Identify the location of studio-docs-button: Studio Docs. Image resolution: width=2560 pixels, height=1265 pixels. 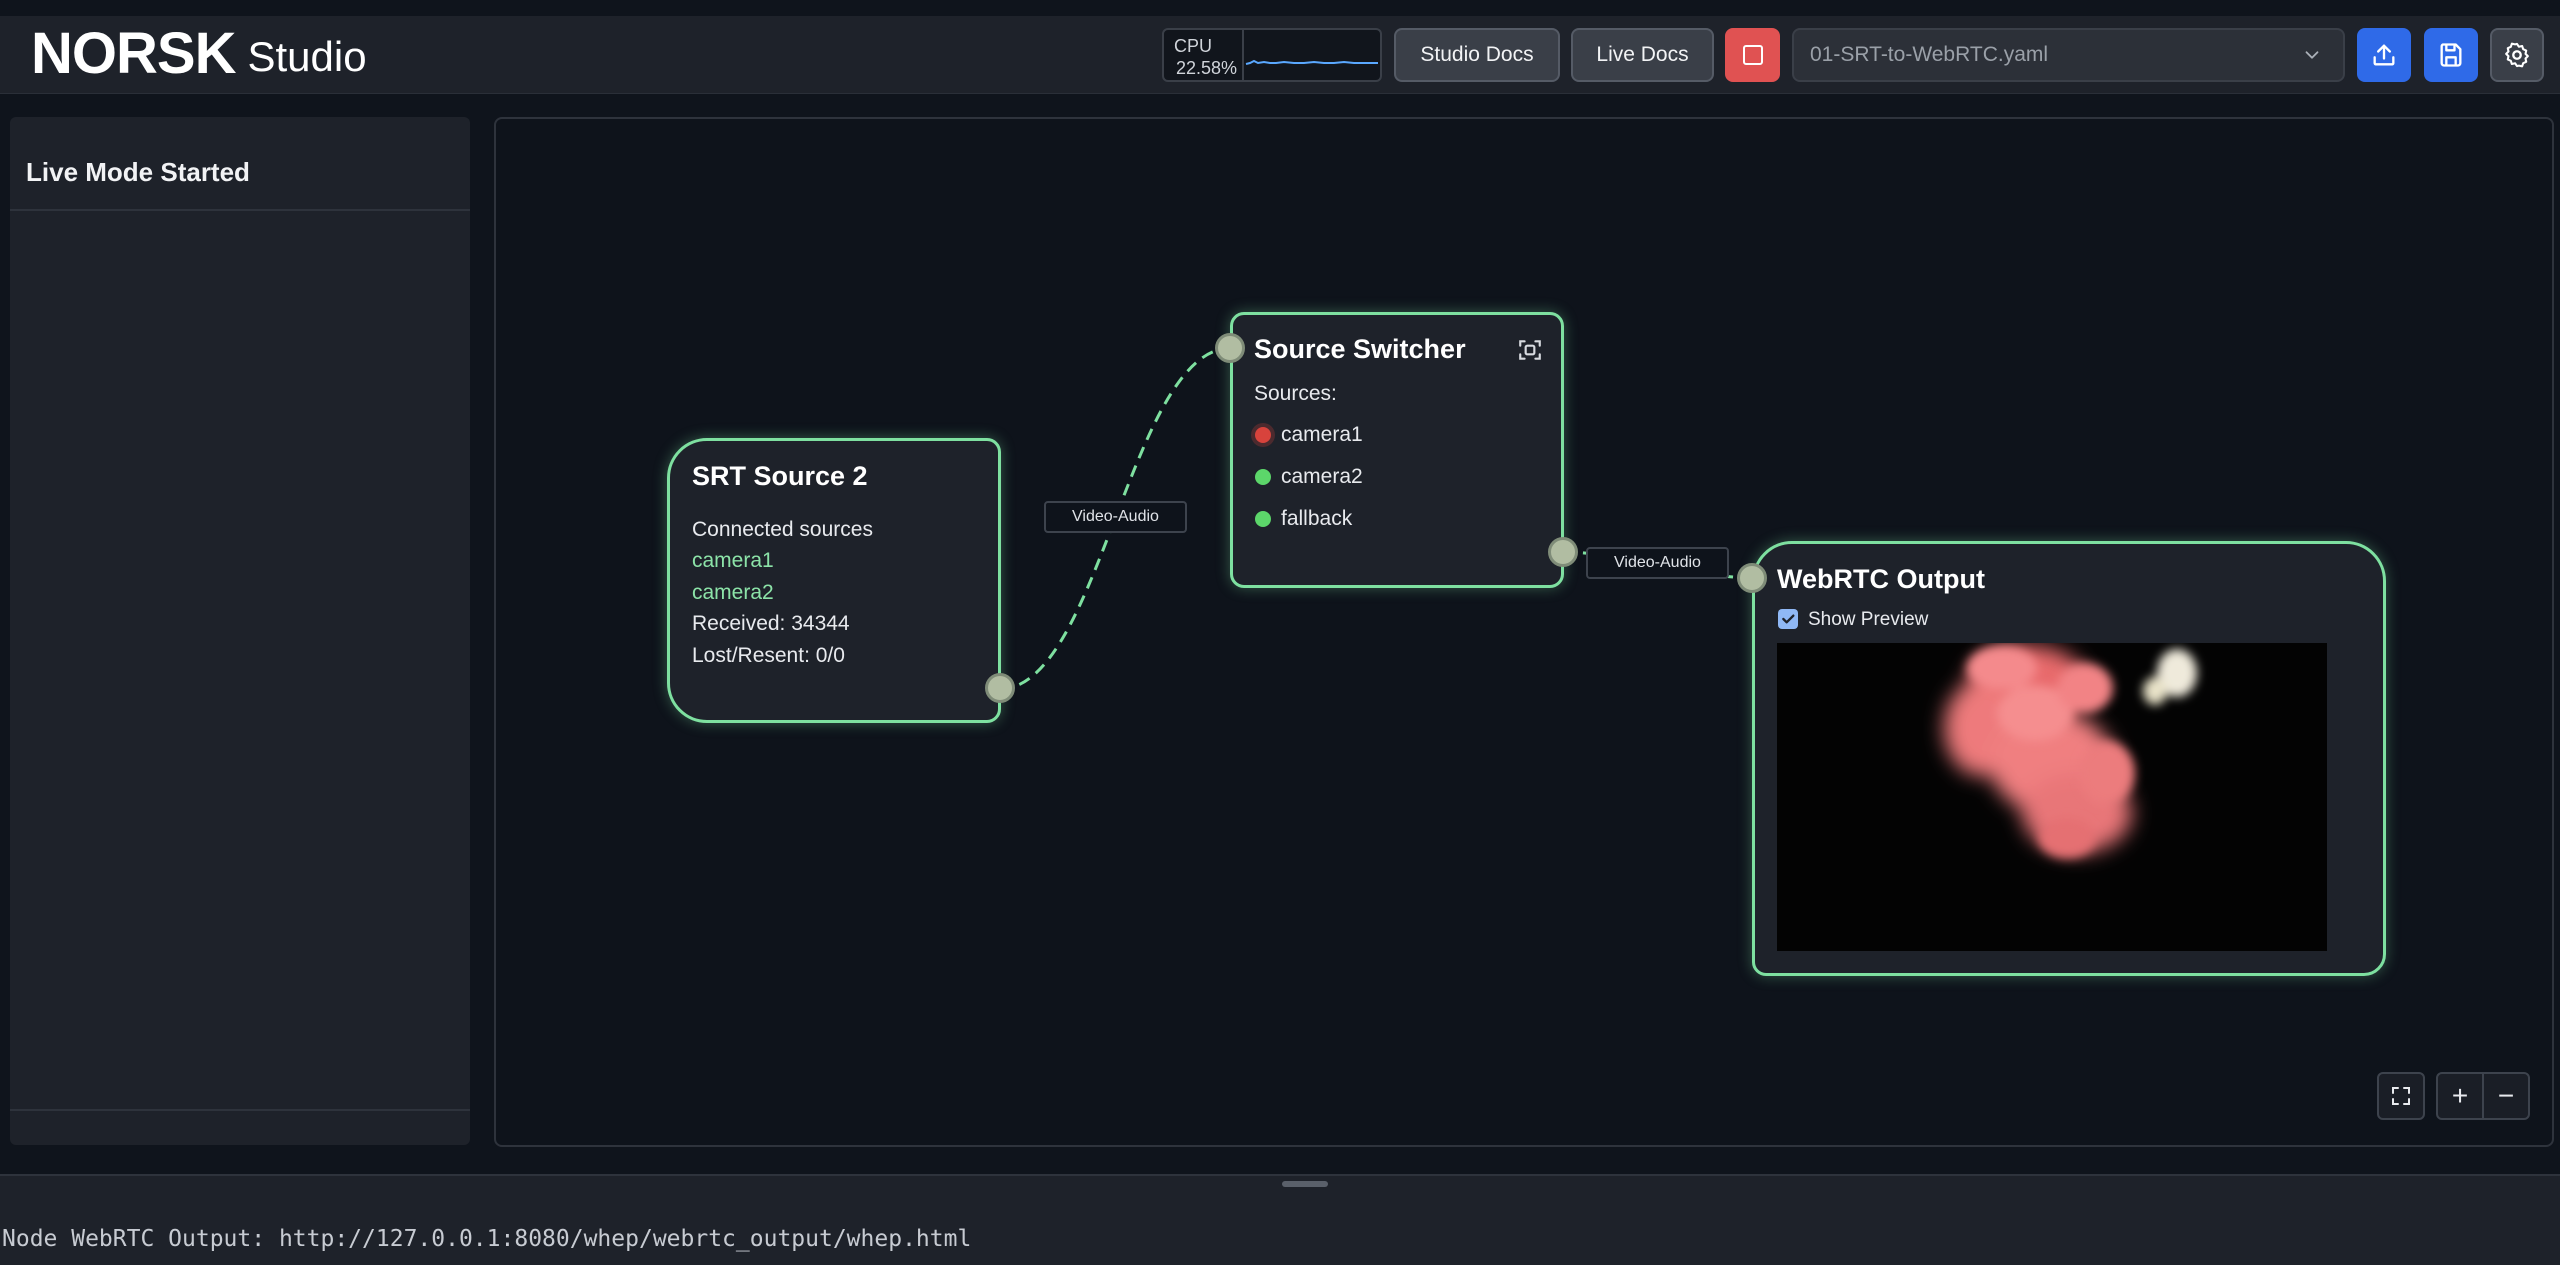
(1477, 55).